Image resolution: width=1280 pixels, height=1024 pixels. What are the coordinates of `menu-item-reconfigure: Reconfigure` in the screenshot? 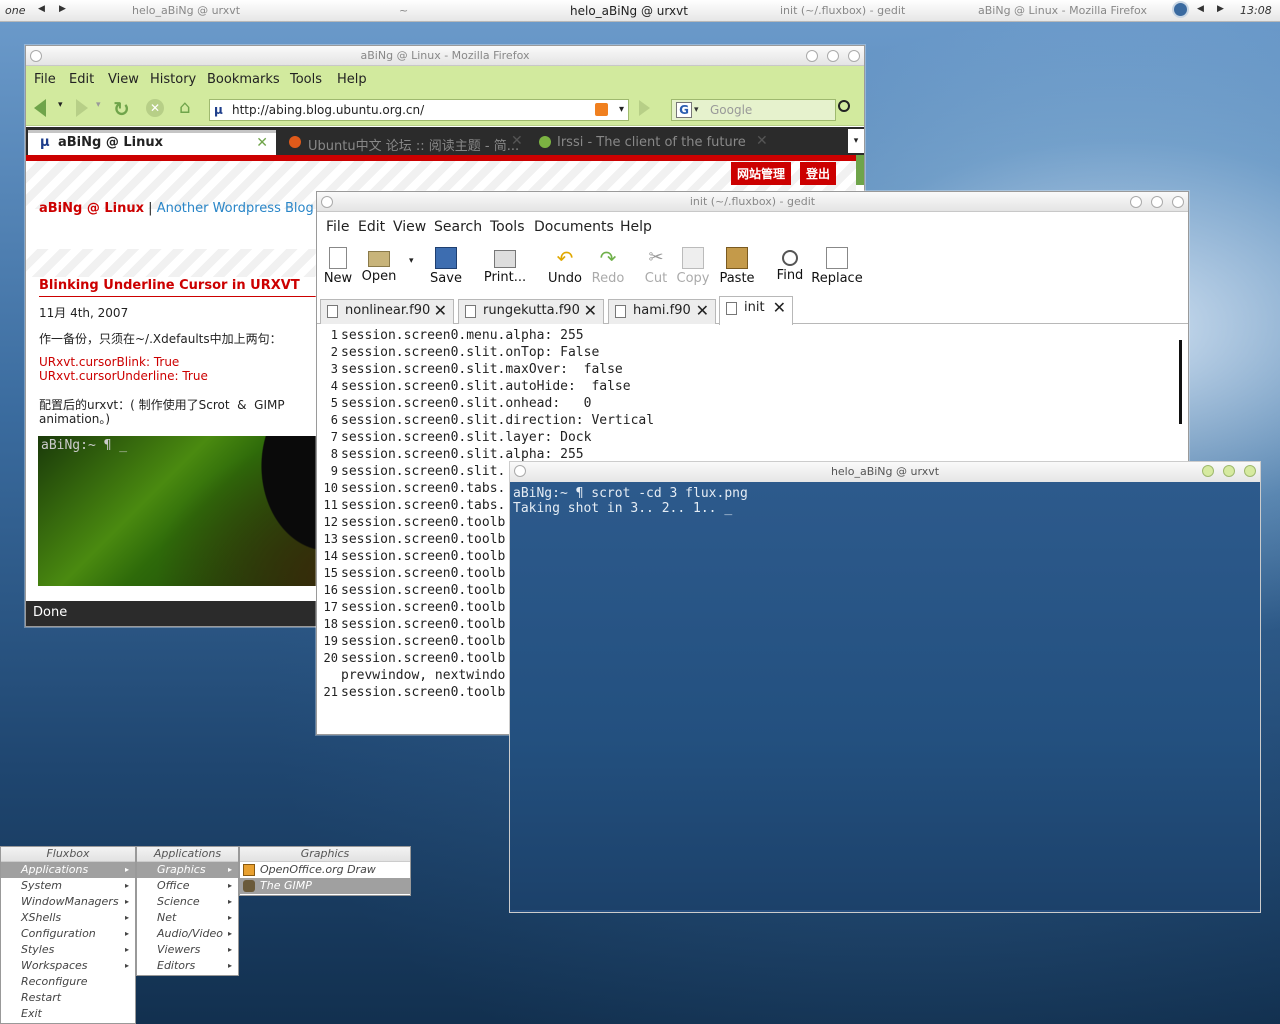 It's located at (68, 982).